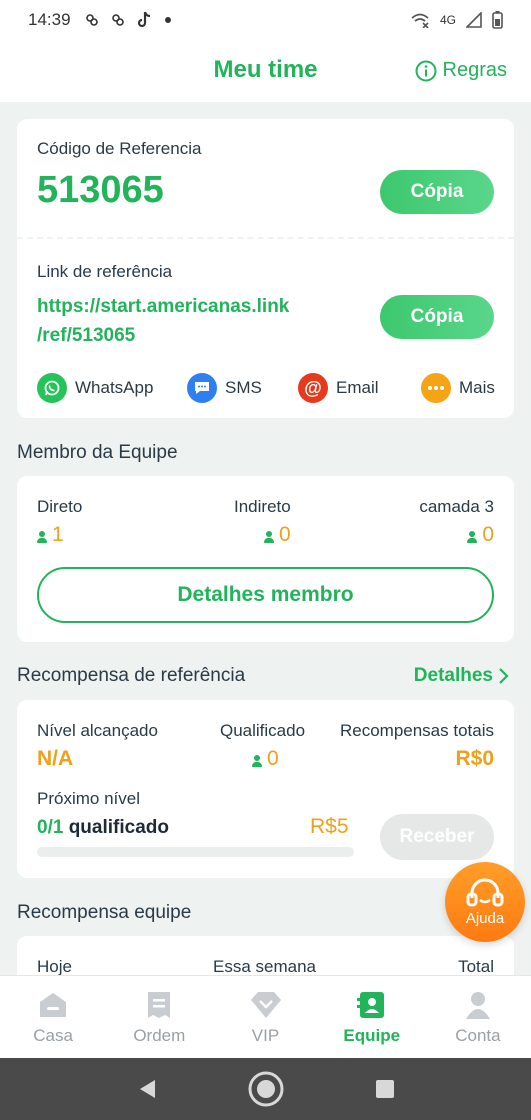 The image size is (531, 1120). I want to click on team-col-layer3: camada 3 0, so click(456, 522).